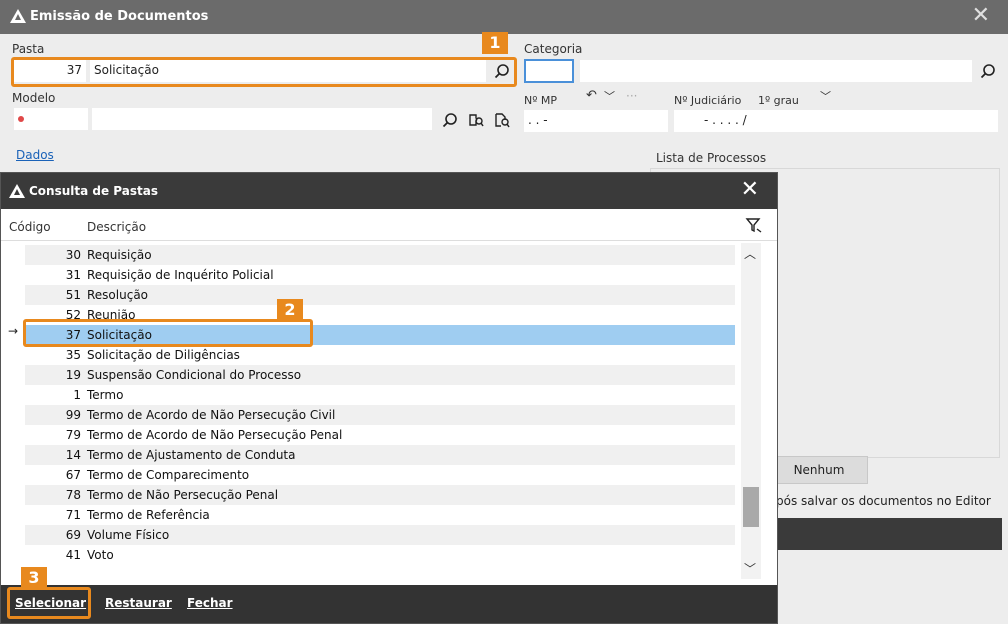 The image size is (1008, 624). I want to click on highlight-selecionar, so click(49, 603).